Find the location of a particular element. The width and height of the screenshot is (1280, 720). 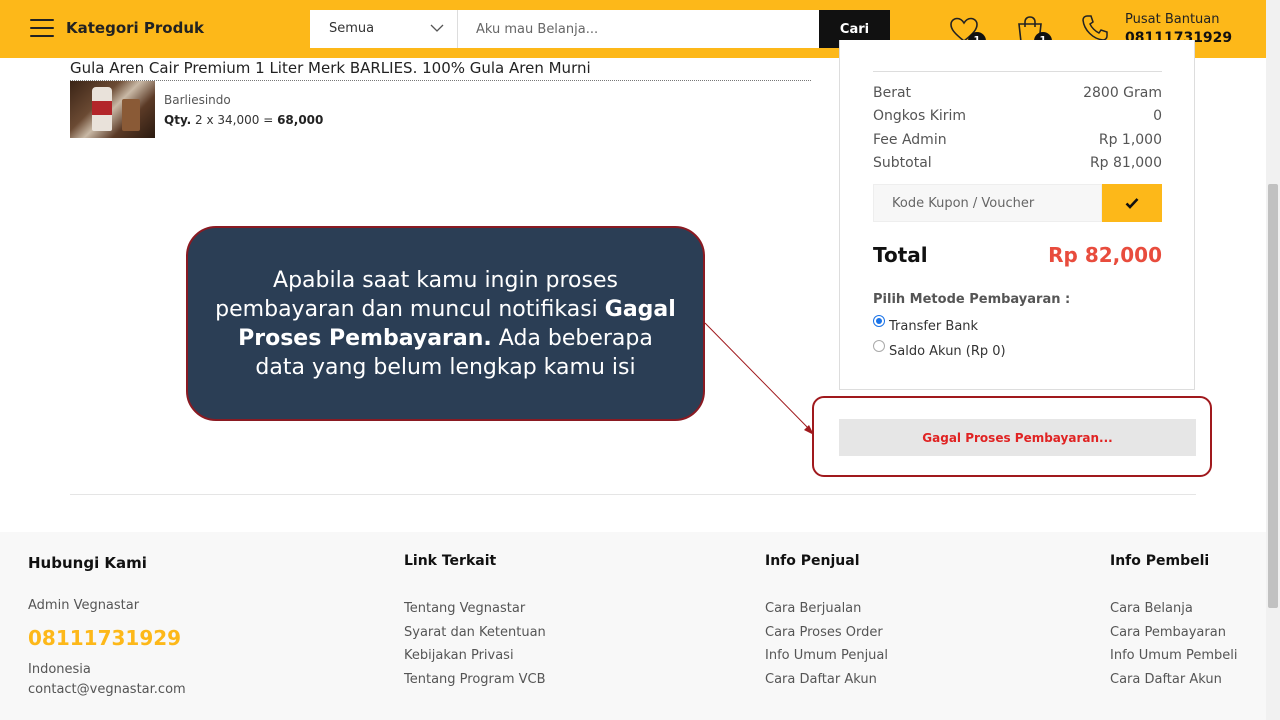

footer-link-vcb: Tentang Program VCB is located at coordinates (475, 679).